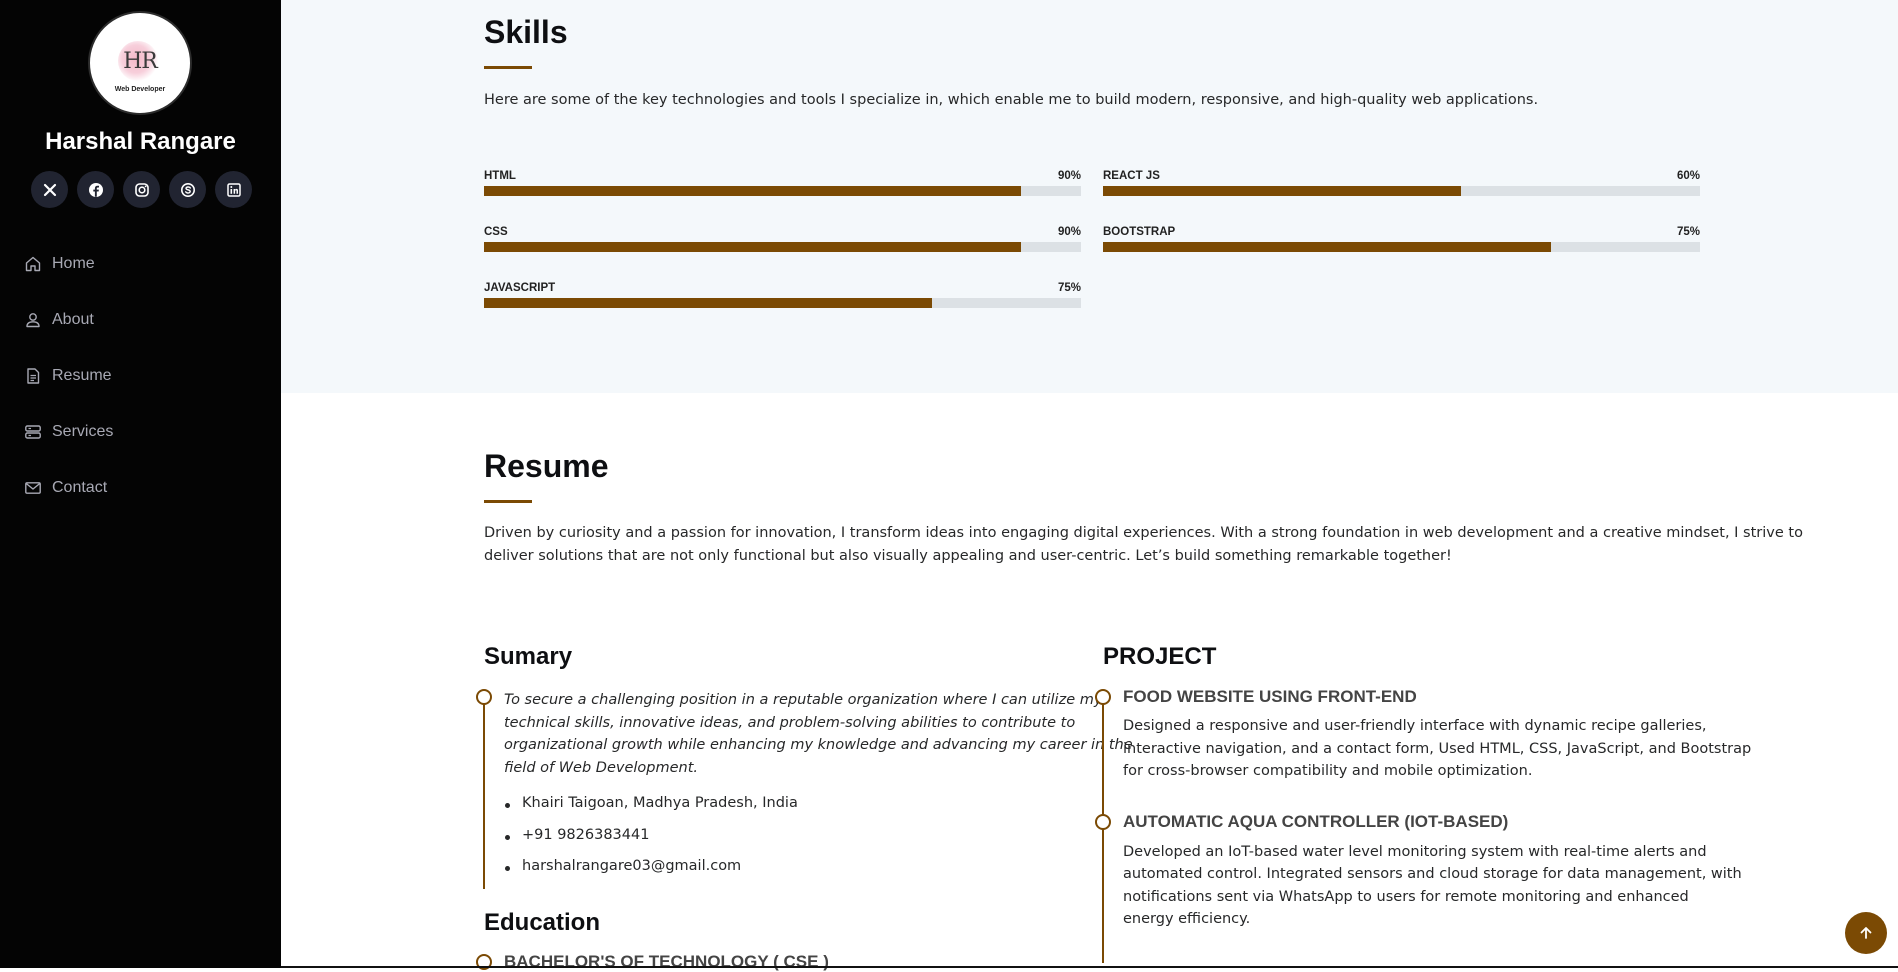 This screenshot has width=1898, height=972. What do you see at coordinates (546, 466) in the screenshot?
I see `section-title: Resume` at bounding box center [546, 466].